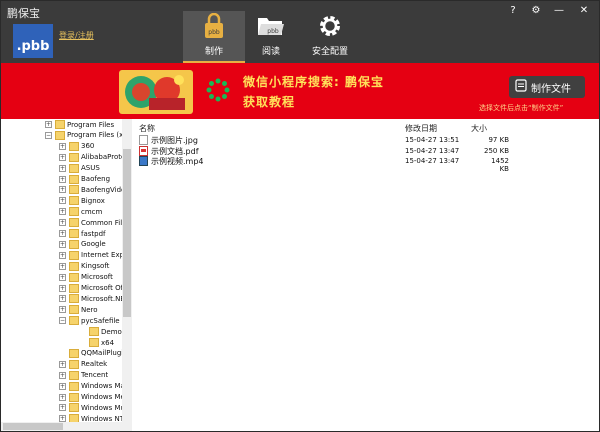 The width and height of the screenshot is (600, 432). What do you see at coordinates (78, 309) in the screenshot?
I see `tree-item: + Nero` at bounding box center [78, 309].